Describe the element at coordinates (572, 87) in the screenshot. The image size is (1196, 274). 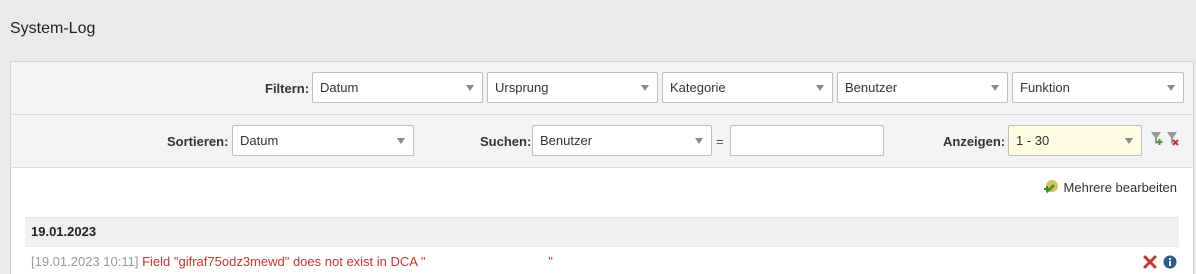
I see `filter-select-ursprung: Ursprung` at that location.